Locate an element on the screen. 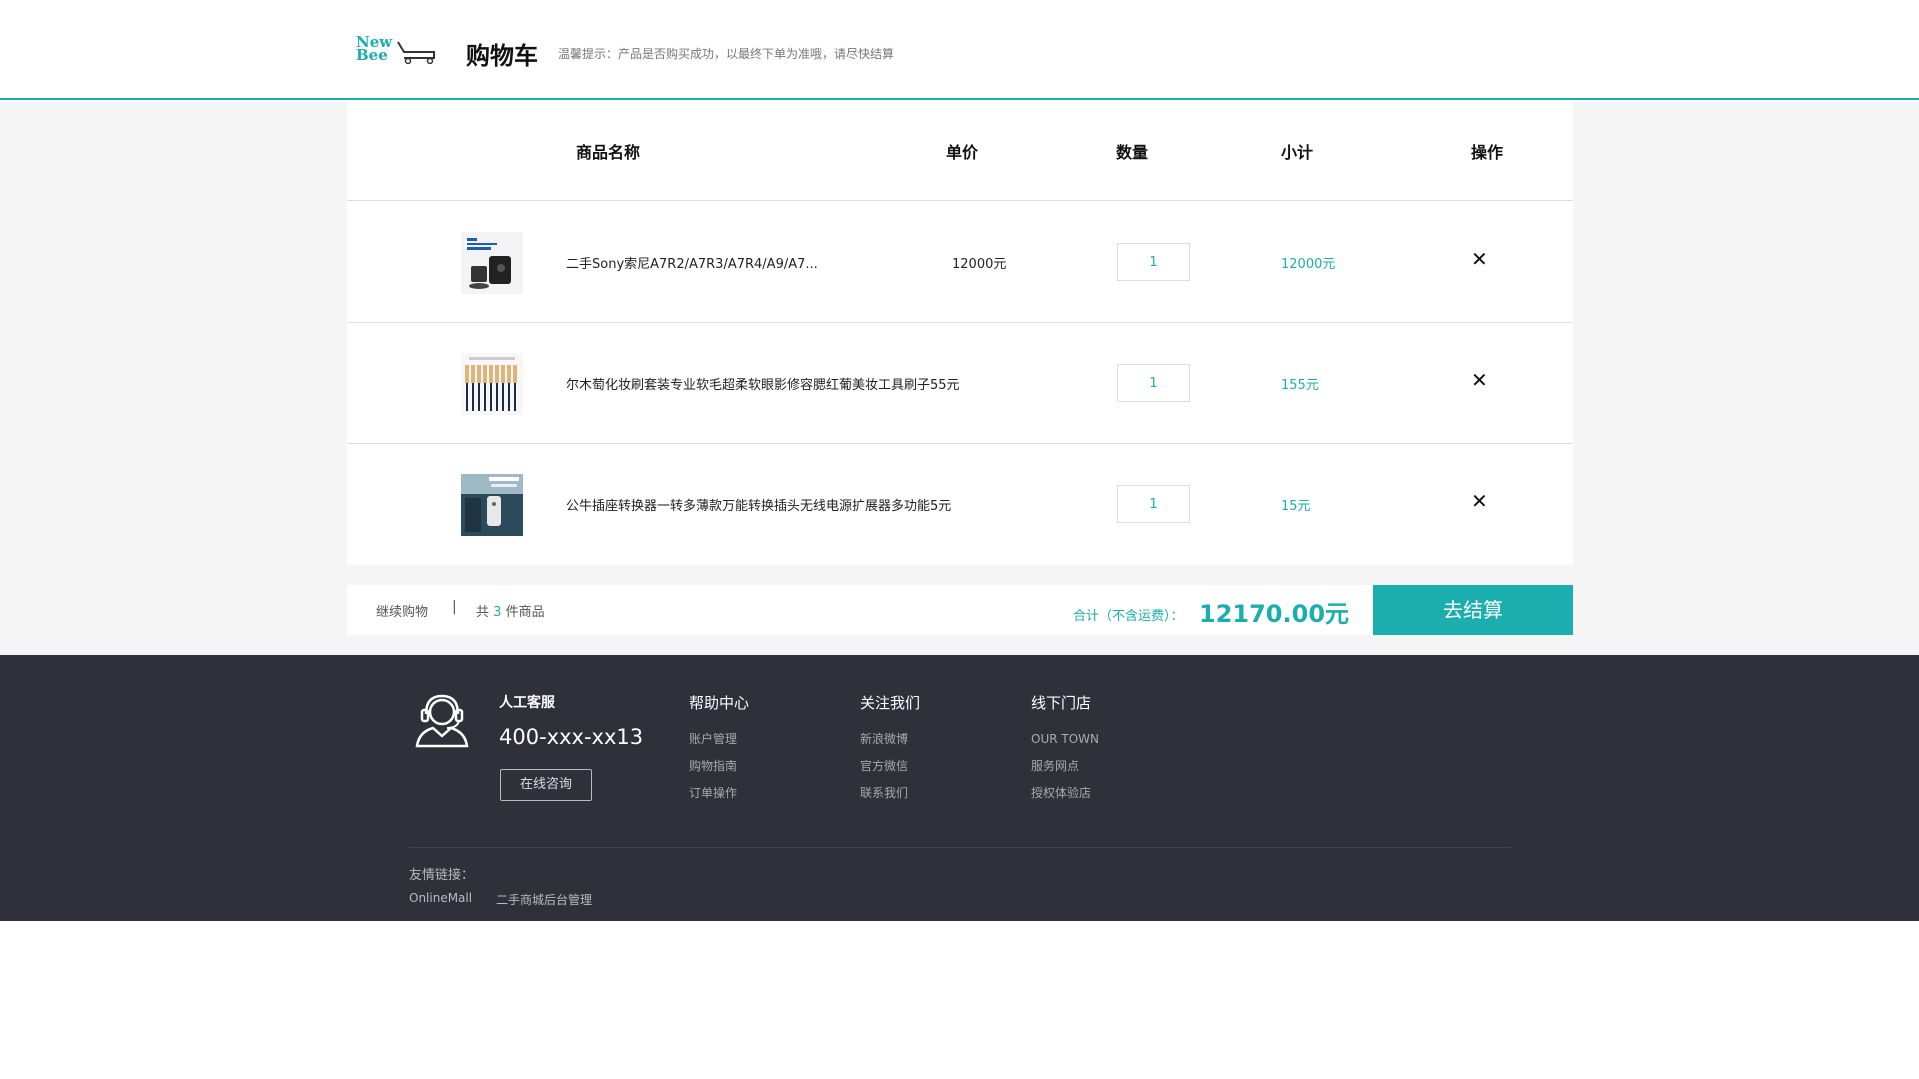  cart-table-header: 商品名称 单价 数量 小计 操作 is located at coordinates (960, 151).